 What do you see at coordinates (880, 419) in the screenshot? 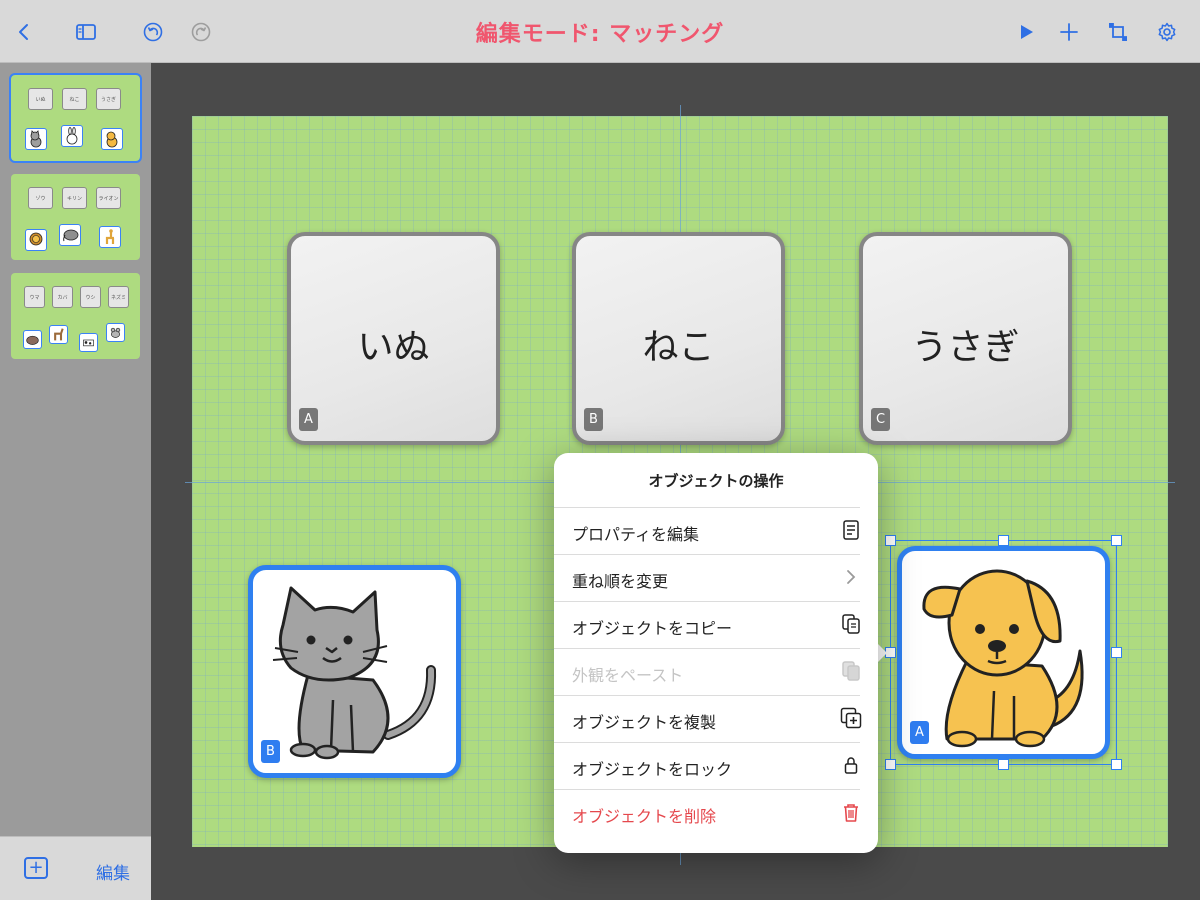
I see `card-badge: C` at bounding box center [880, 419].